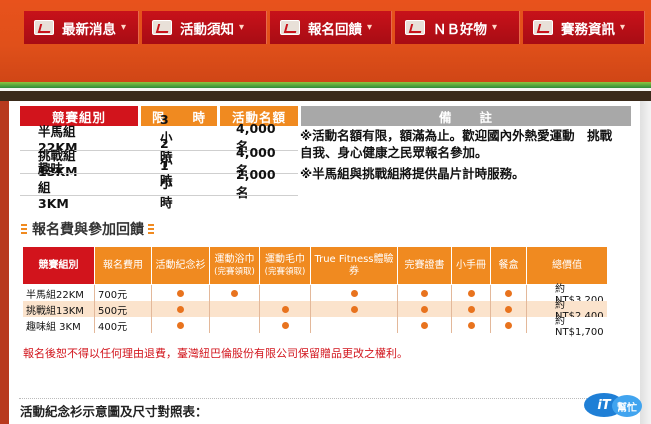 The height and width of the screenshot is (424, 651). Describe the element at coordinates (645, 262) in the screenshot. I see `right-scroll-edge` at that location.